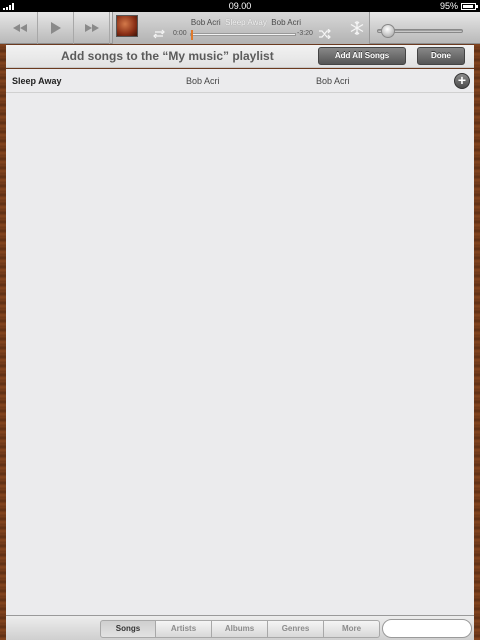 Image resolution: width=480 pixels, height=640 pixels. I want to click on album-art, so click(127, 26).